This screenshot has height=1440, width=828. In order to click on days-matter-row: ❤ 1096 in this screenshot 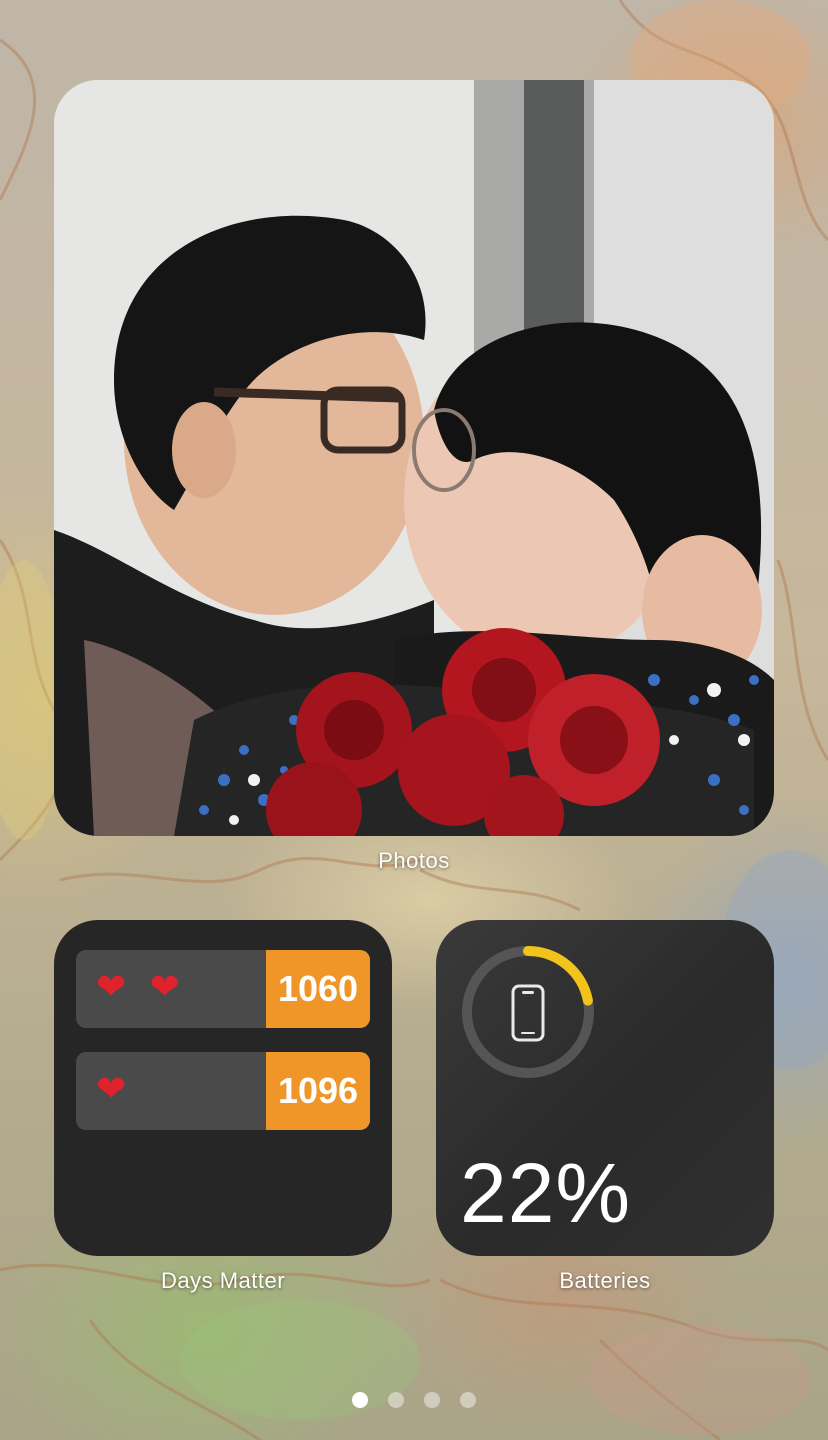, I will do `click(223, 1091)`.